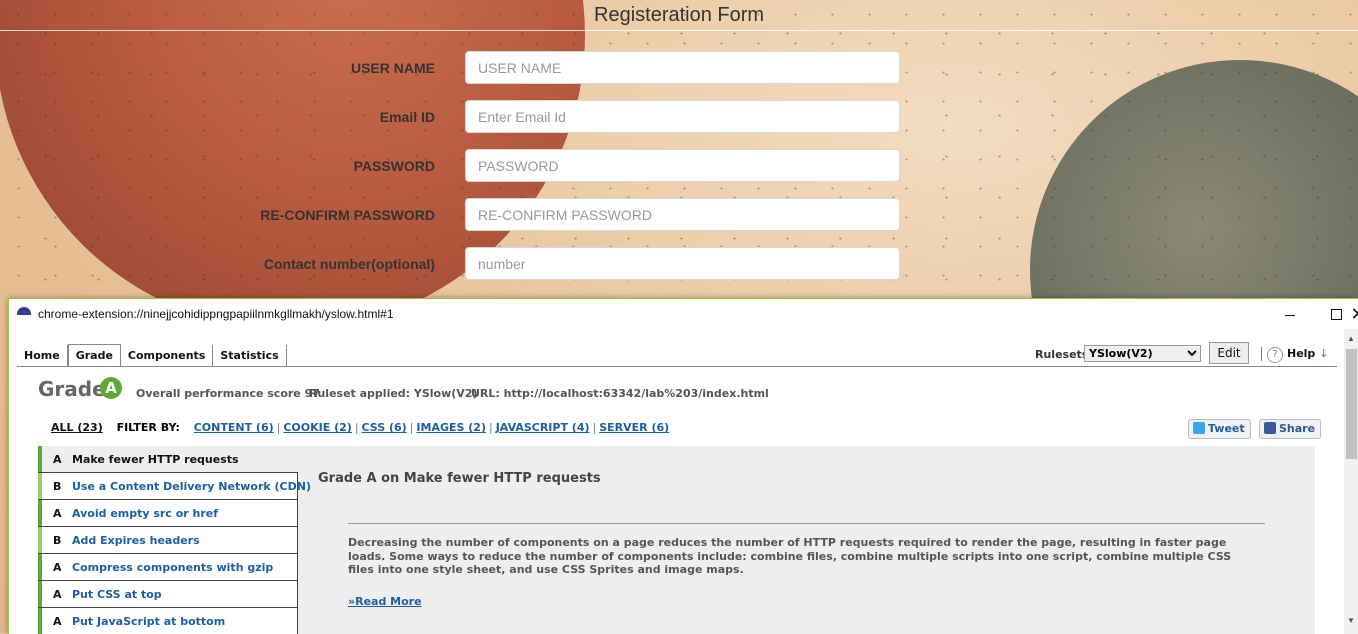 The height and width of the screenshot is (634, 1358). Describe the element at coordinates (1351, 404) in the screenshot. I see `scrollbar-thumb` at that location.